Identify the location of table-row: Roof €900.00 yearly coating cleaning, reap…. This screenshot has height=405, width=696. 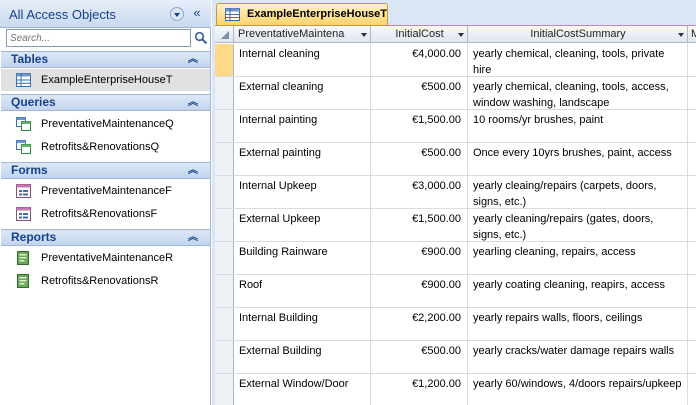
(455, 291).